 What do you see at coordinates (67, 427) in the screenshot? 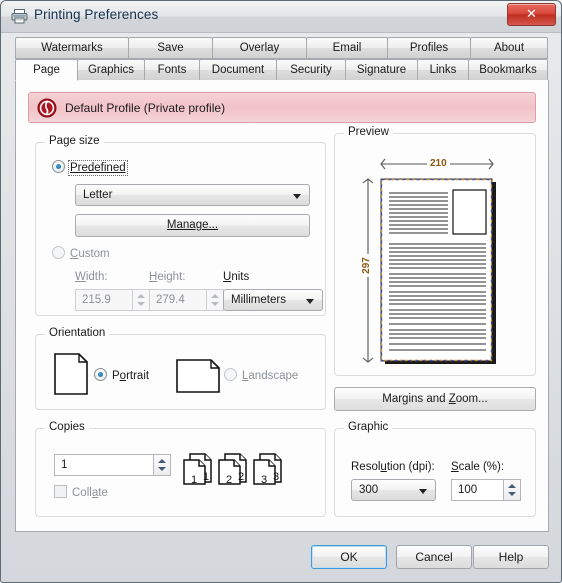
I see `copies-group-title: Copies` at bounding box center [67, 427].